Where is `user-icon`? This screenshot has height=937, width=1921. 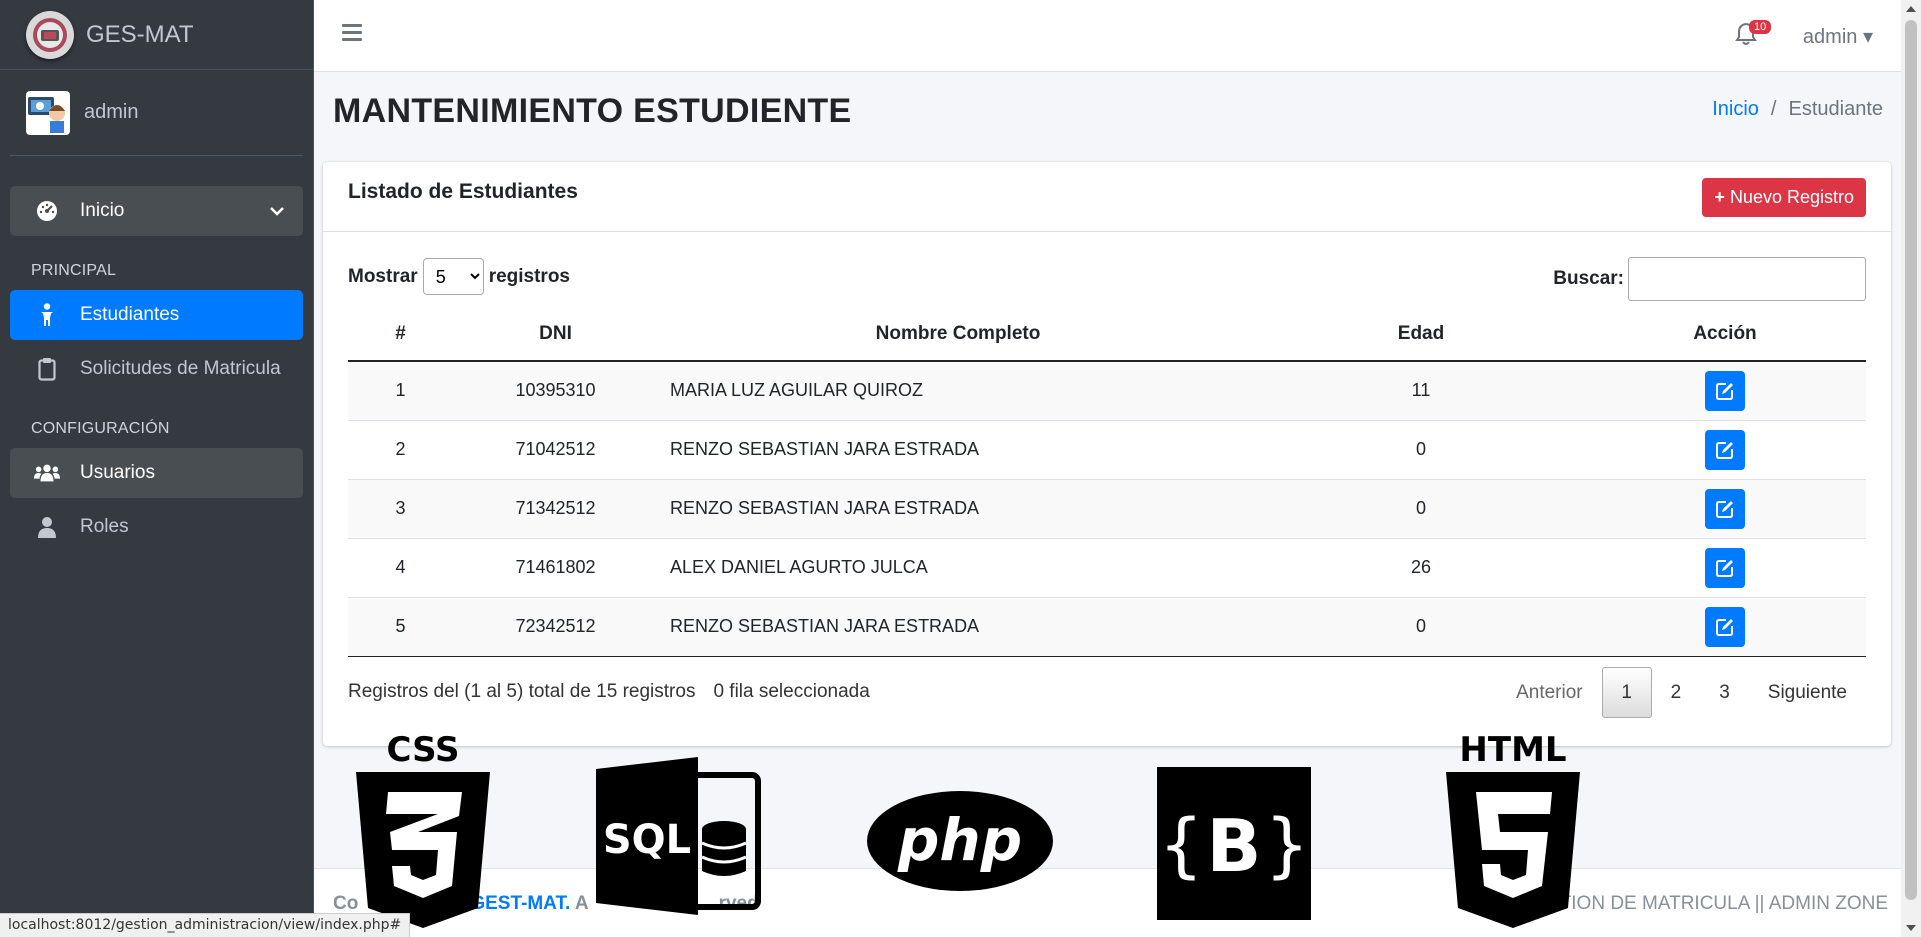 user-icon is located at coordinates (47, 527).